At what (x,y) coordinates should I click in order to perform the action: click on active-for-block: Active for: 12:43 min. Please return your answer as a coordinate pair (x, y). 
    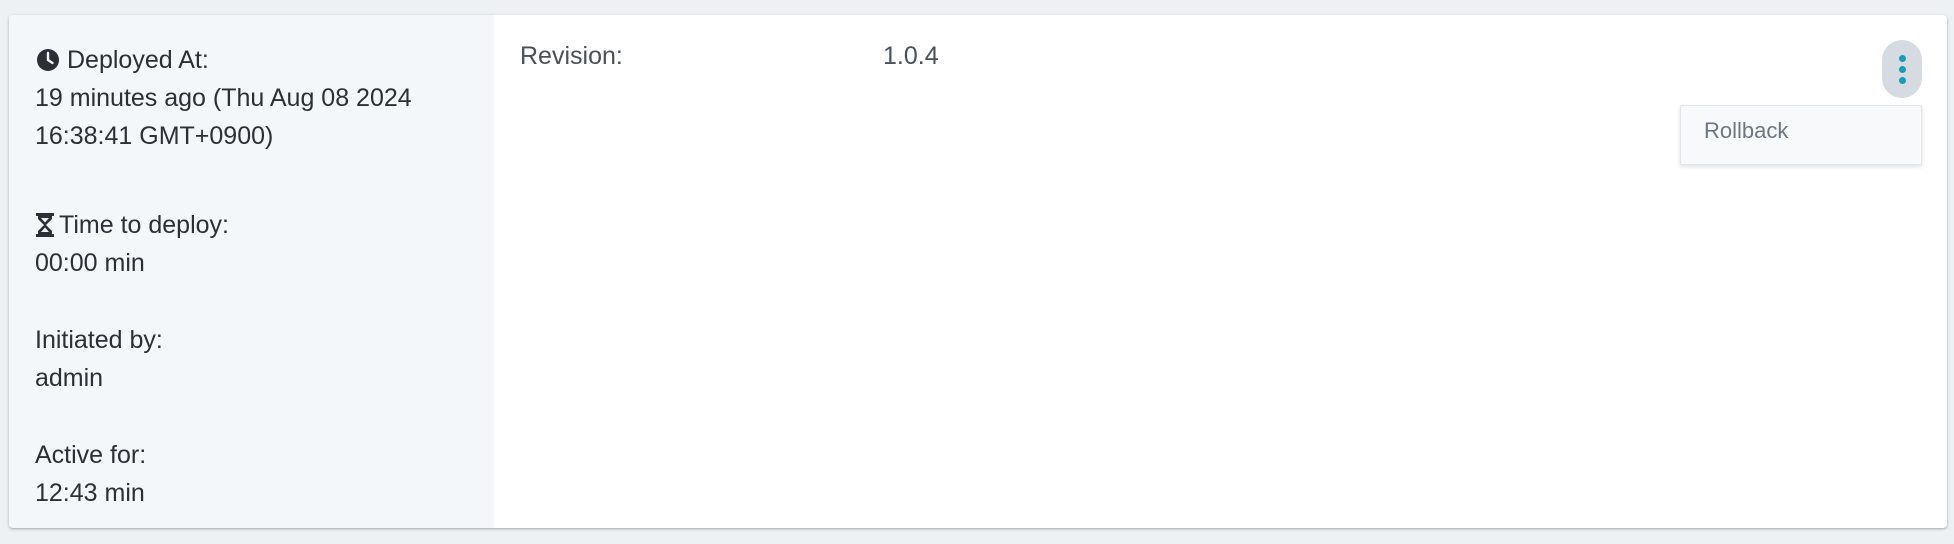
    Looking at the image, I should click on (90, 474).